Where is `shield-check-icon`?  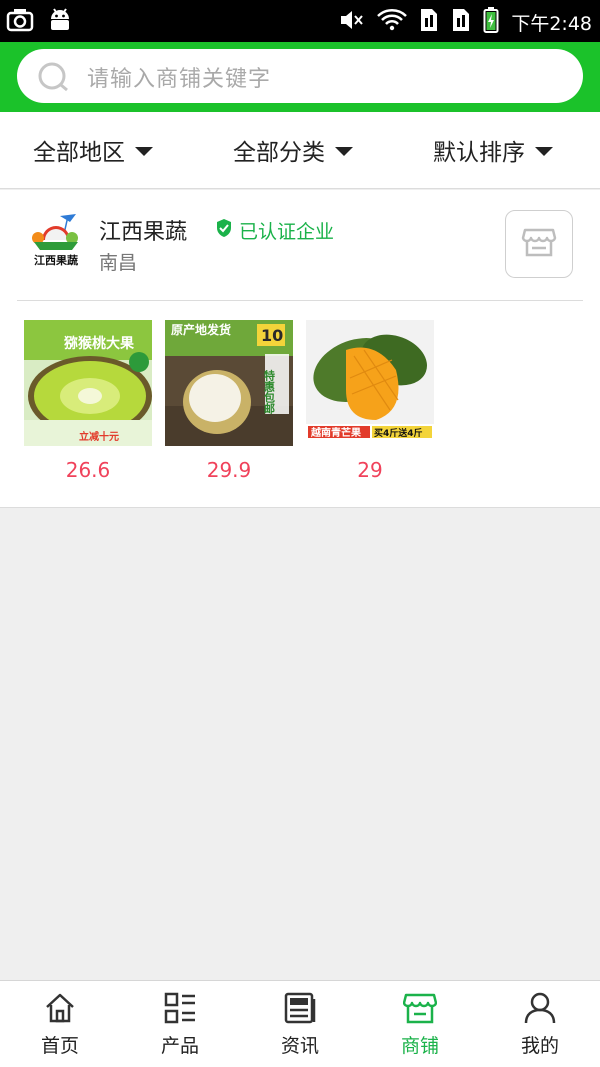 shield-check-icon is located at coordinates (224, 230).